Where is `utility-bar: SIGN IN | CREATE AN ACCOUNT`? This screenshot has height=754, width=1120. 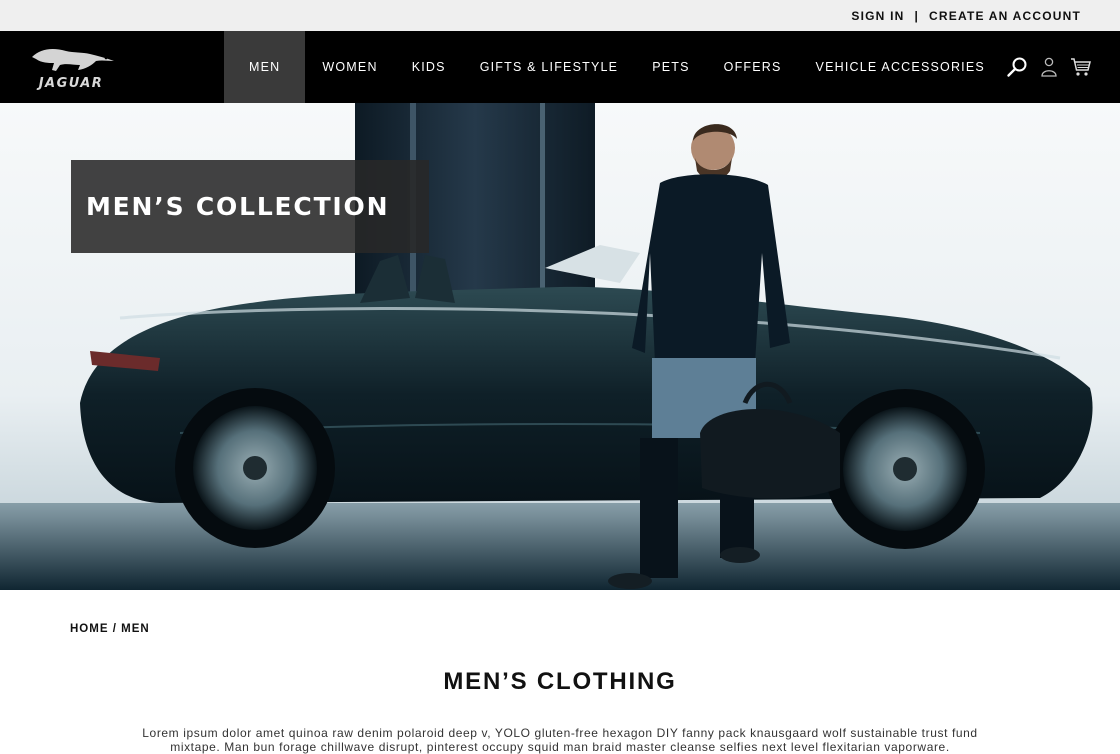
utility-bar: SIGN IN | CREATE AN ACCOUNT is located at coordinates (560, 15).